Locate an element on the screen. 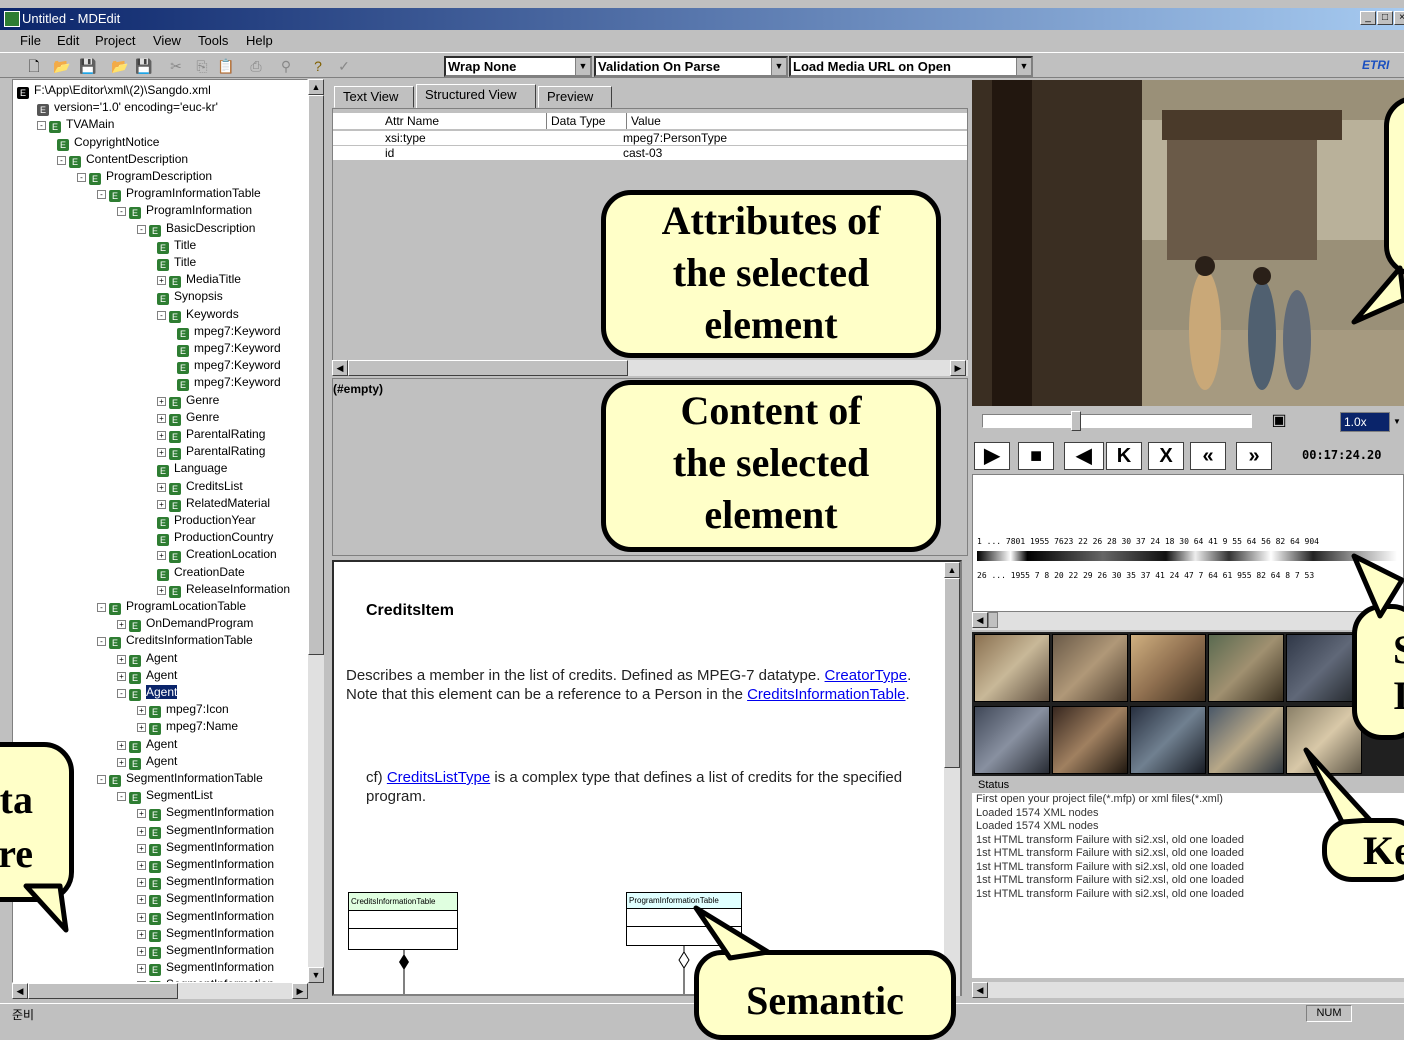  tree-node: E ProductionCountry is located at coordinates (215, 538).